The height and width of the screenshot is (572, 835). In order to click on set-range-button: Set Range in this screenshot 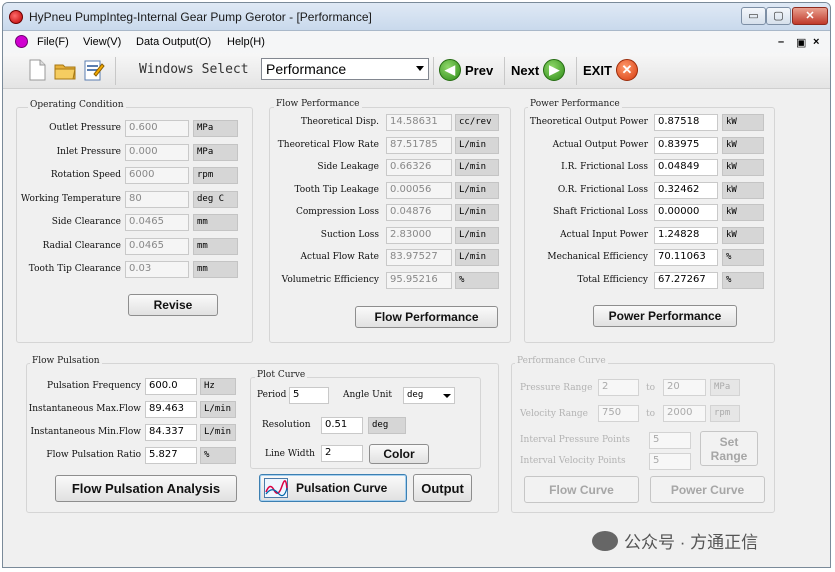, I will do `click(729, 448)`.